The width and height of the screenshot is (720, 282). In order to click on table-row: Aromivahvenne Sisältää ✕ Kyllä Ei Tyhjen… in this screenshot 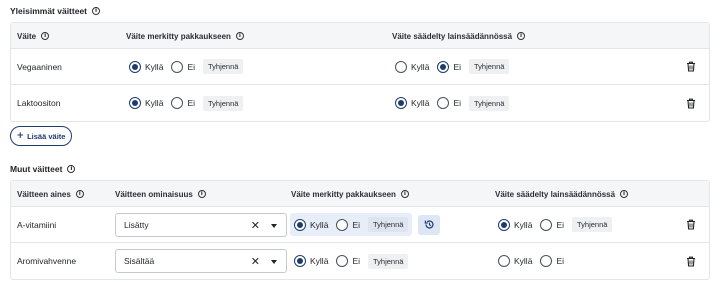, I will do `click(360, 261)`.